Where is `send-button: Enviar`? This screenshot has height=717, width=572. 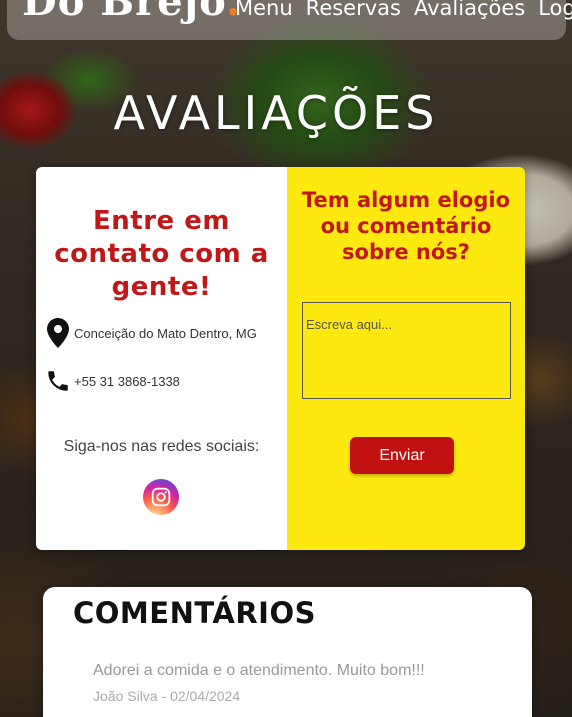
send-button: Enviar is located at coordinates (402, 455).